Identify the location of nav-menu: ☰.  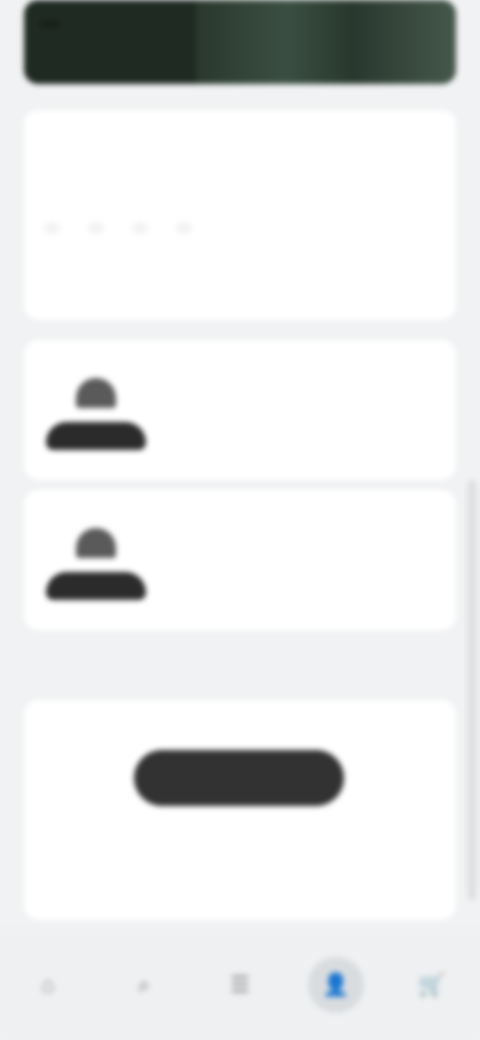
(240, 985).